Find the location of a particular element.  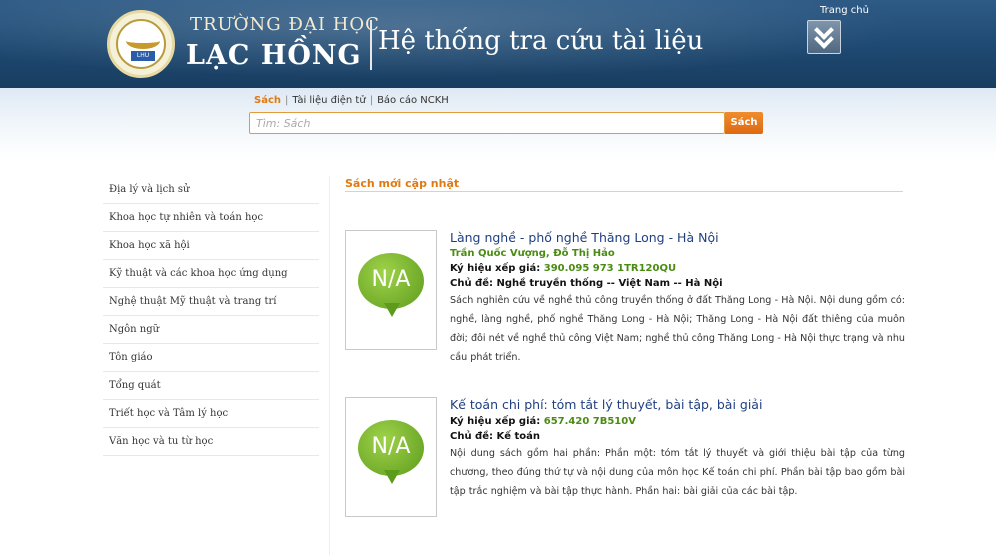

logo-lhu-text: LHU is located at coordinates (143, 56).